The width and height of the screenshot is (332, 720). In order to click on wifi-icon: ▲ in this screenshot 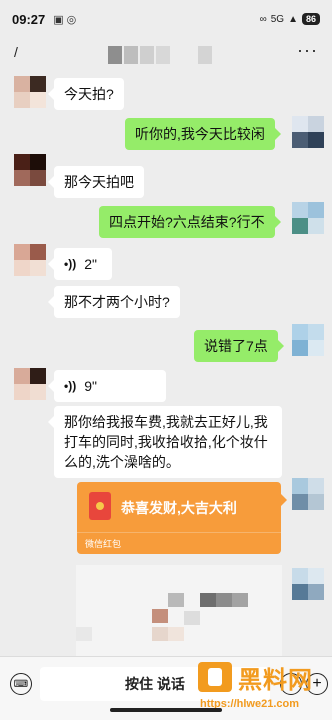, I will do `click(293, 19)`.